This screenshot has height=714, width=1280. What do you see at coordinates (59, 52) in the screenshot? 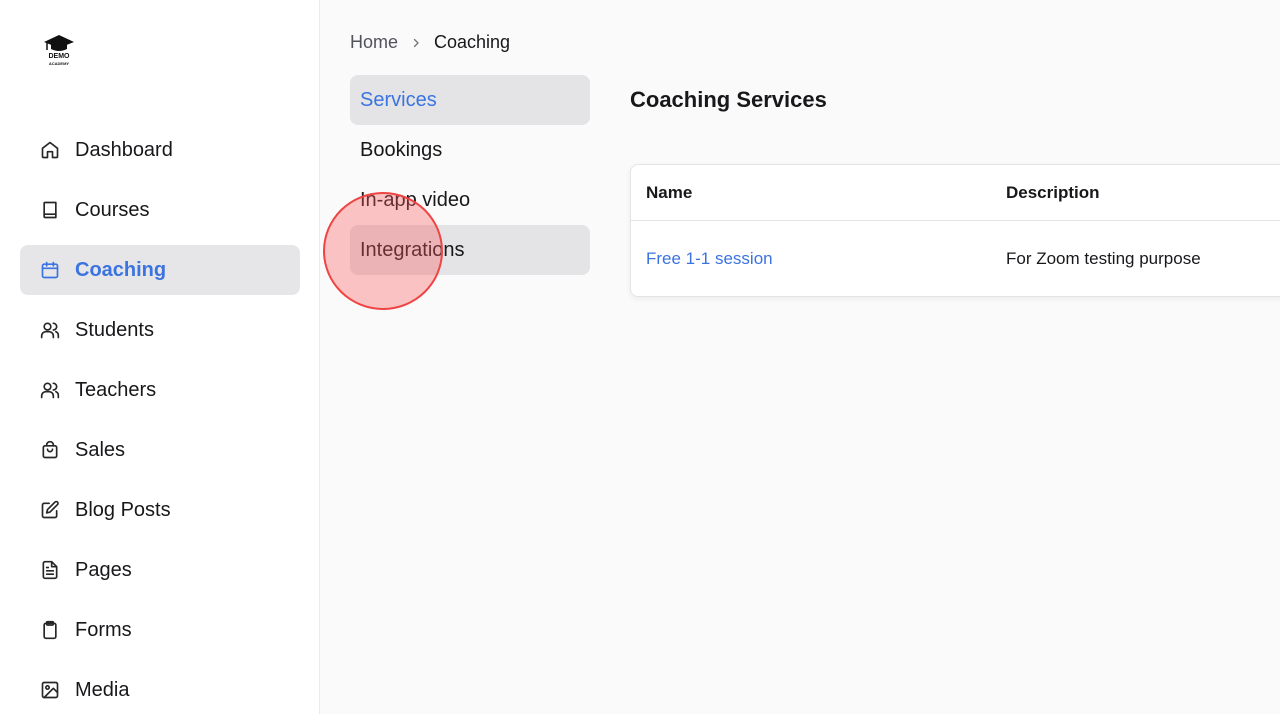
I see `academy-logo: DEMO ACADEMY` at bounding box center [59, 52].